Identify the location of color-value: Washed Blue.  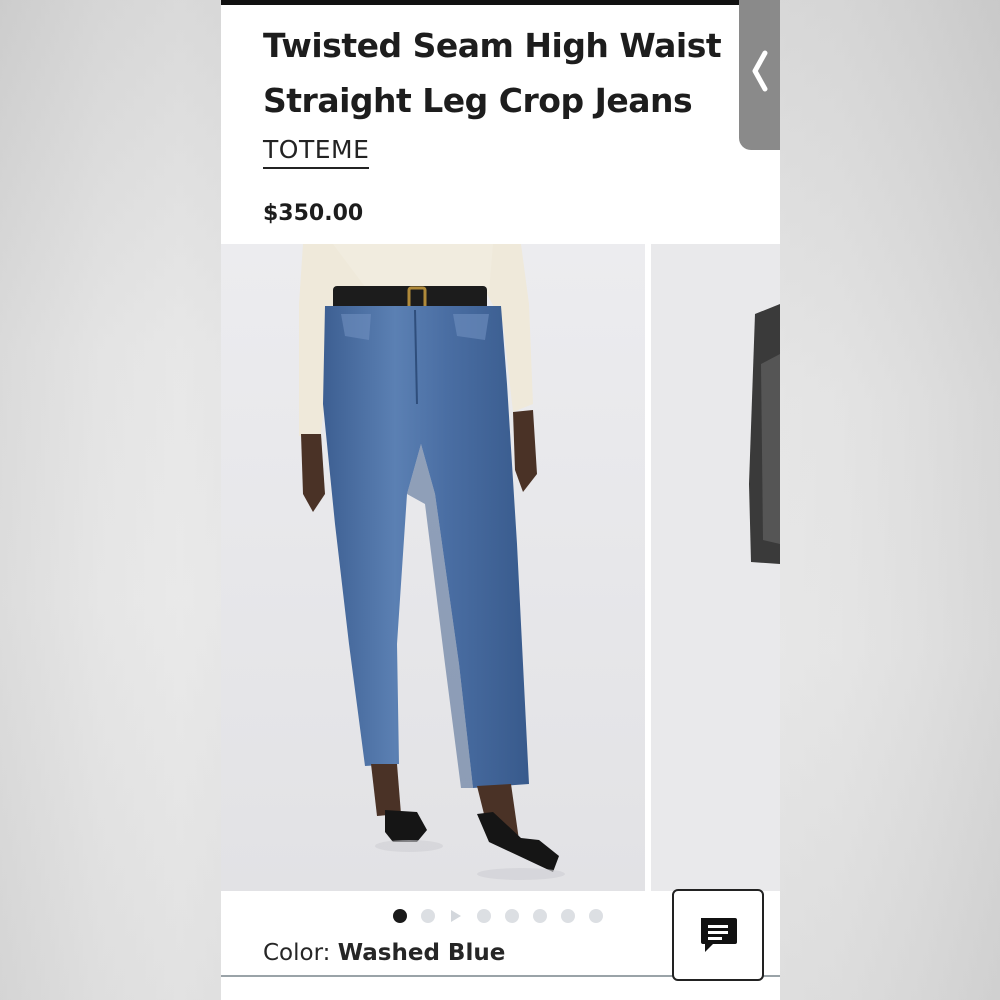
(421, 953).